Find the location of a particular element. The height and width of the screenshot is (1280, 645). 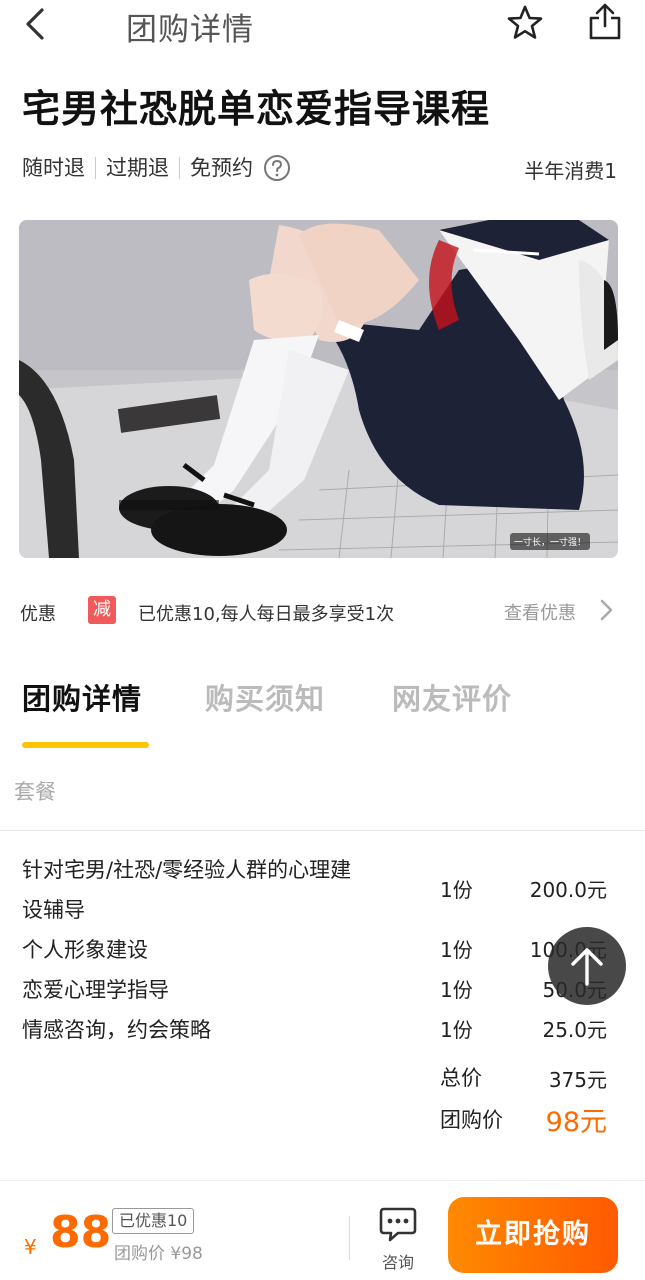

share-button is located at coordinates (605, 22).